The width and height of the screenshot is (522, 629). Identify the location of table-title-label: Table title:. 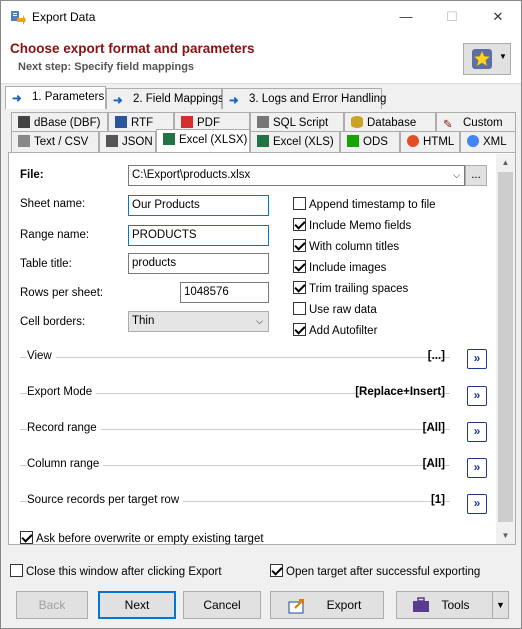
(46, 264).